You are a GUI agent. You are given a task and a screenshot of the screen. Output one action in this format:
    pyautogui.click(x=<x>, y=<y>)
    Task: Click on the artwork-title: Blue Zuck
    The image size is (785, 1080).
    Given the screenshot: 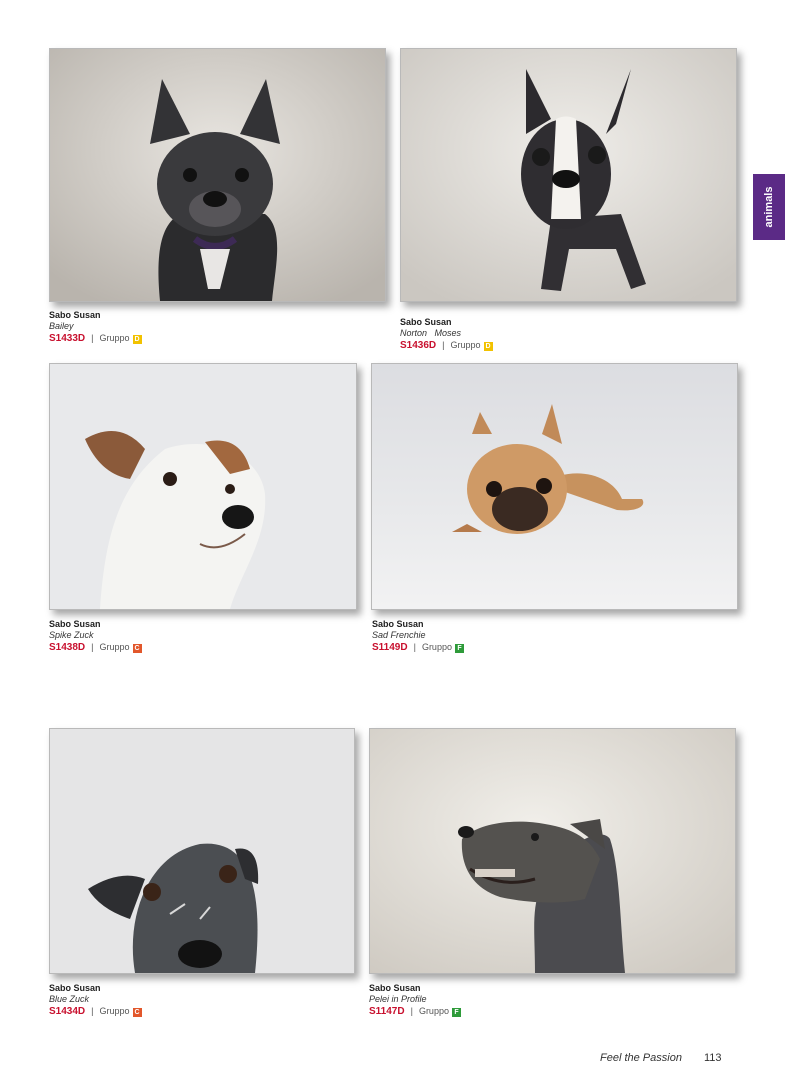 What is the action you would take?
    pyautogui.click(x=69, y=999)
    